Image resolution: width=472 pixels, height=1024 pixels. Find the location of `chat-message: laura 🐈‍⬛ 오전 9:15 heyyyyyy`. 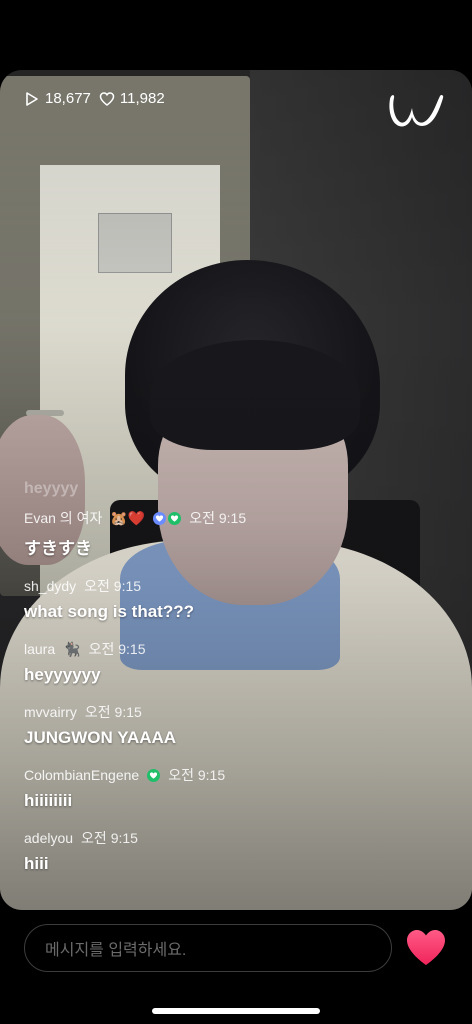

chat-message: laura 🐈‍⬛ 오전 9:15 heyyyyyy is located at coordinates (234, 662).